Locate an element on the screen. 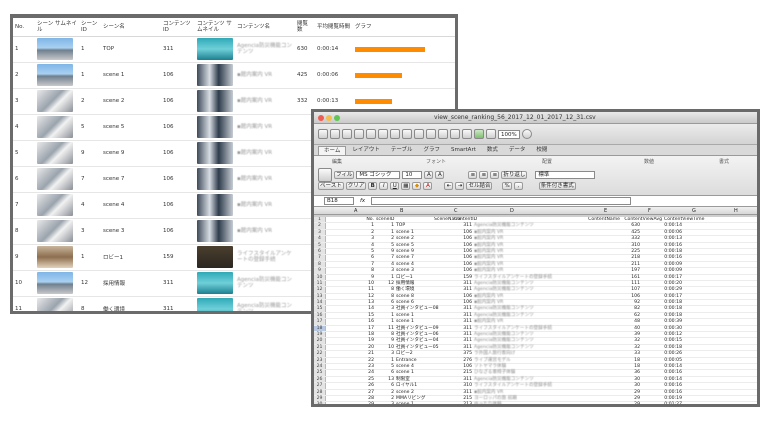 The width and height of the screenshot is (781, 421). number-format-select: 標準 is located at coordinates (565, 175).